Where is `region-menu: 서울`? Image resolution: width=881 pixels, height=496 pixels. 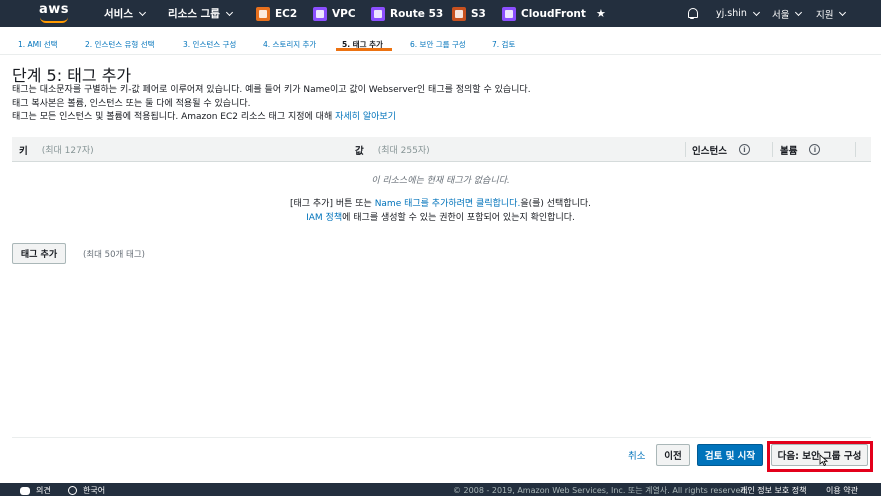
region-menu: 서울 is located at coordinates (787, 13).